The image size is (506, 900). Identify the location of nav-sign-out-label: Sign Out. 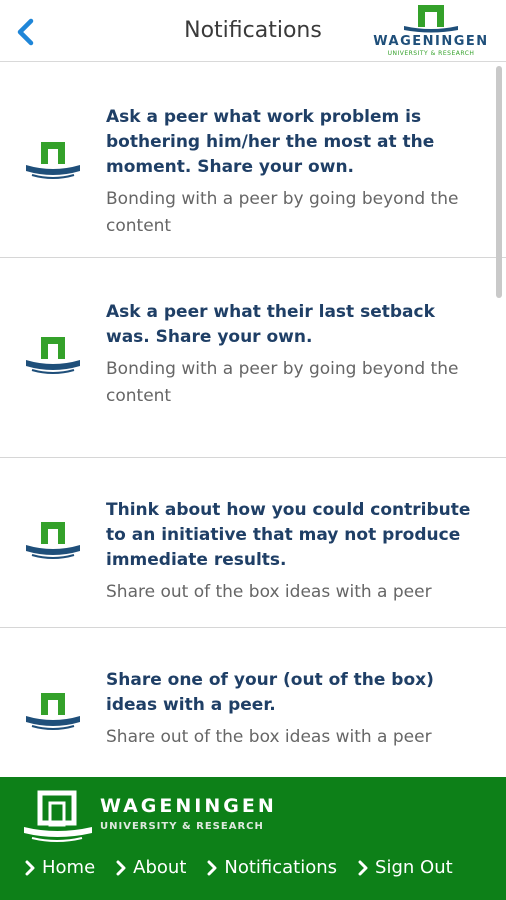
(414, 867).